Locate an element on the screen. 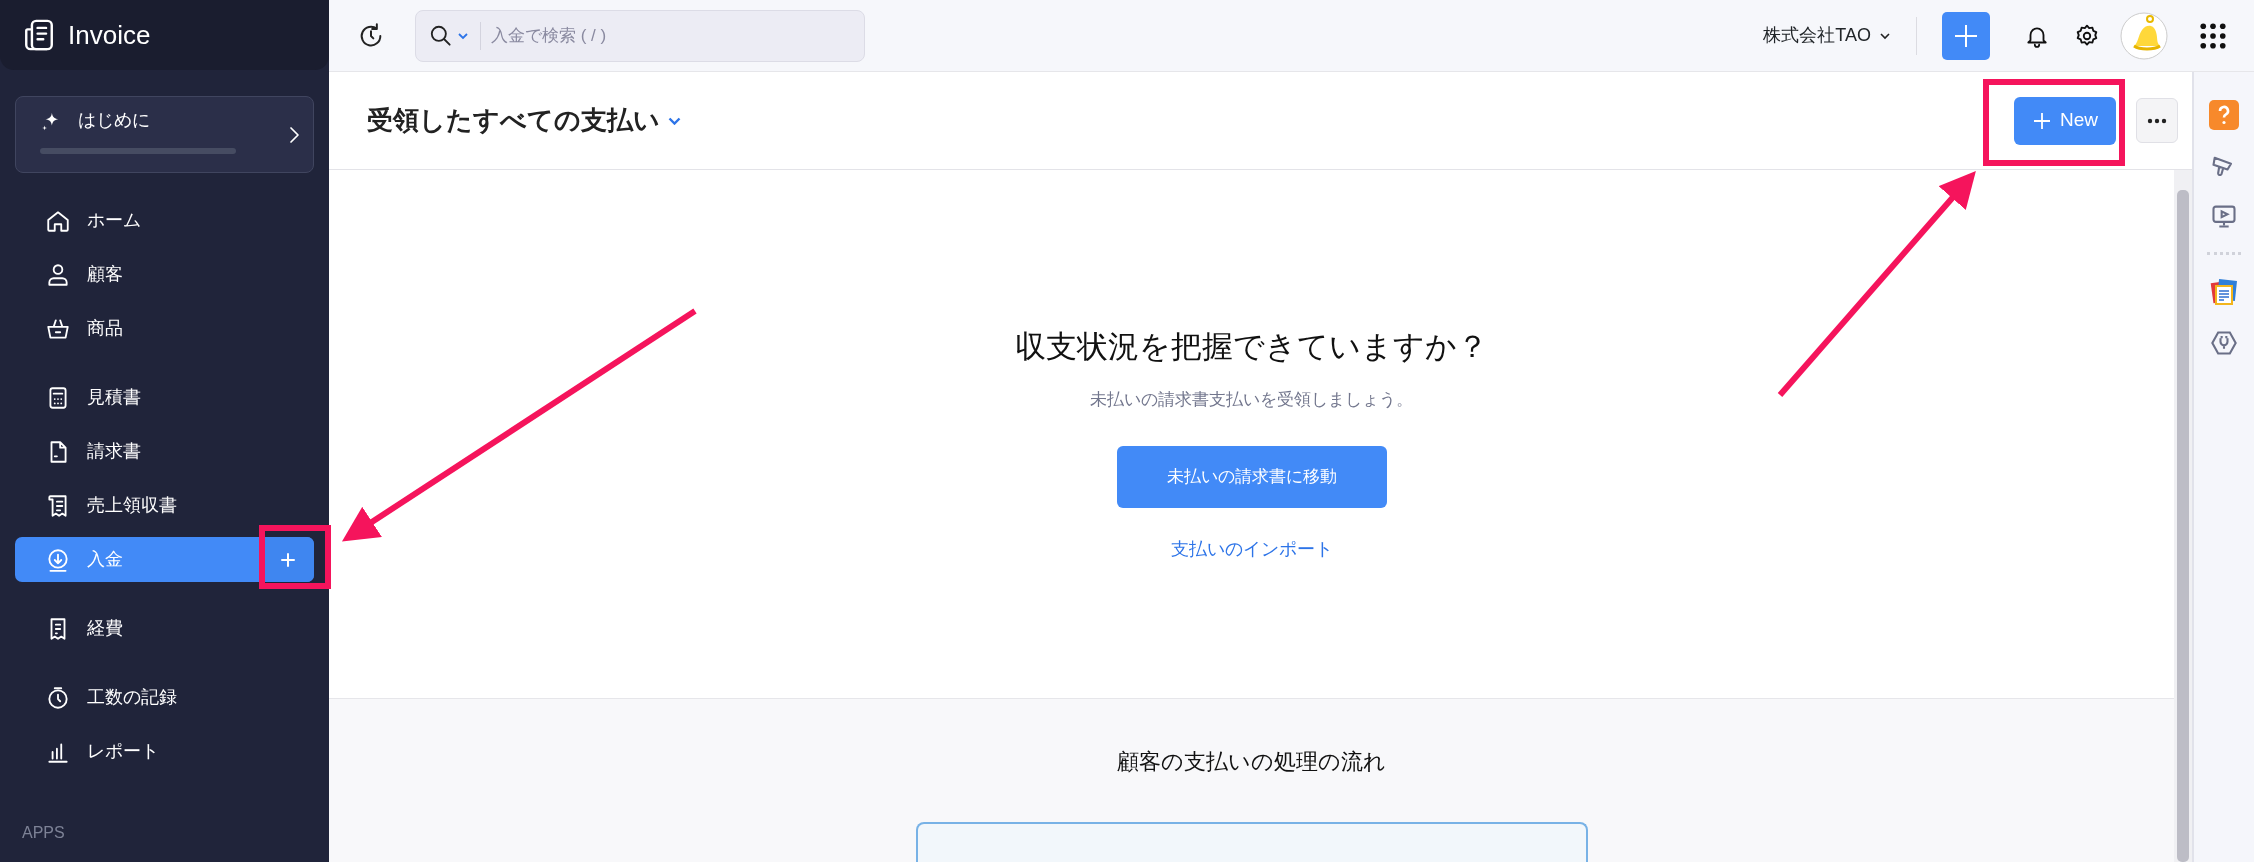 The height and width of the screenshot is (862, 2254). highlight-box is located at coordinates (295, 557).